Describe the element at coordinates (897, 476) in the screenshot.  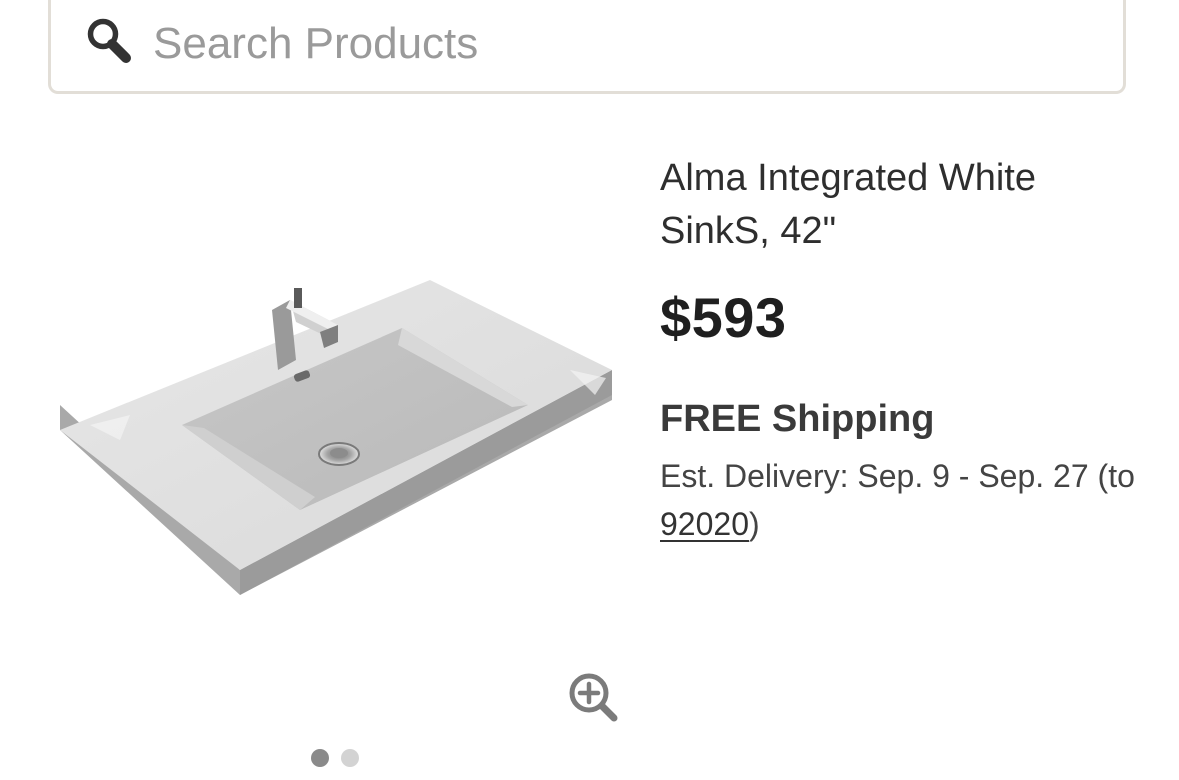
I see `delivery-text: Est. Delivery: Sep. 9 - Sep. 27 (to` at that location.